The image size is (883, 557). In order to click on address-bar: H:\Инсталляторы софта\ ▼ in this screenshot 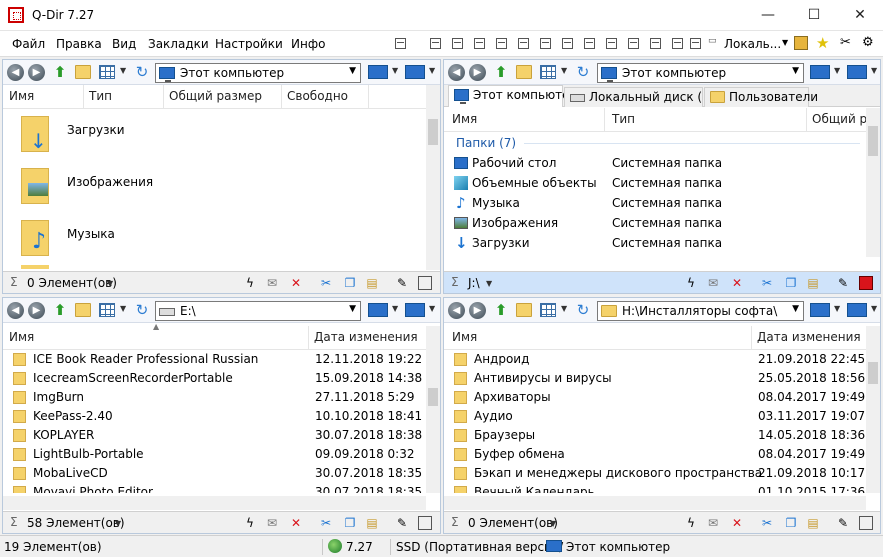, I will do `click(700, 311)`.